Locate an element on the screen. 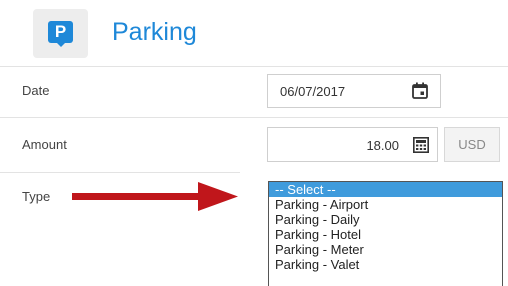 The height and width of the screenshot is (286, 508). amount-value: 18.00 is located at coordinates (382, 145).